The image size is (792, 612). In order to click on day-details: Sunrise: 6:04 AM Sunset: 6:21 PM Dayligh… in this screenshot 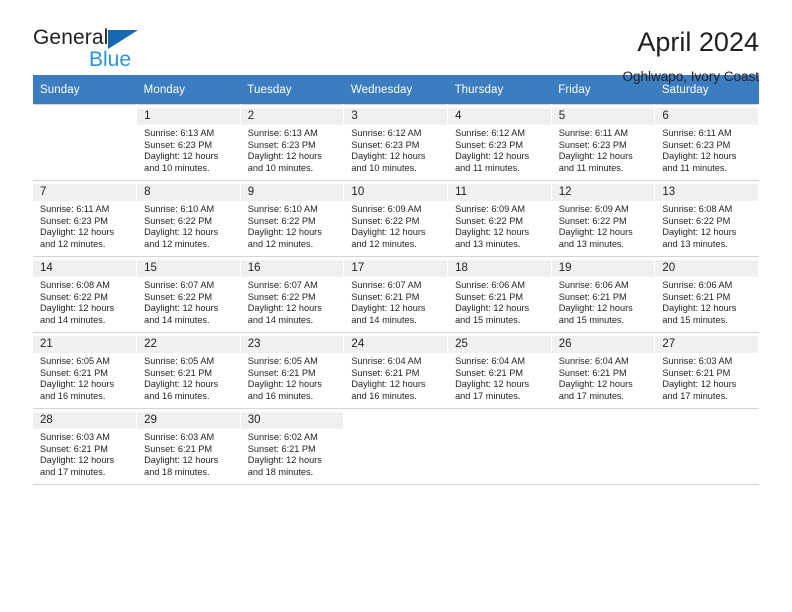, I will do `click(396, 379)`.